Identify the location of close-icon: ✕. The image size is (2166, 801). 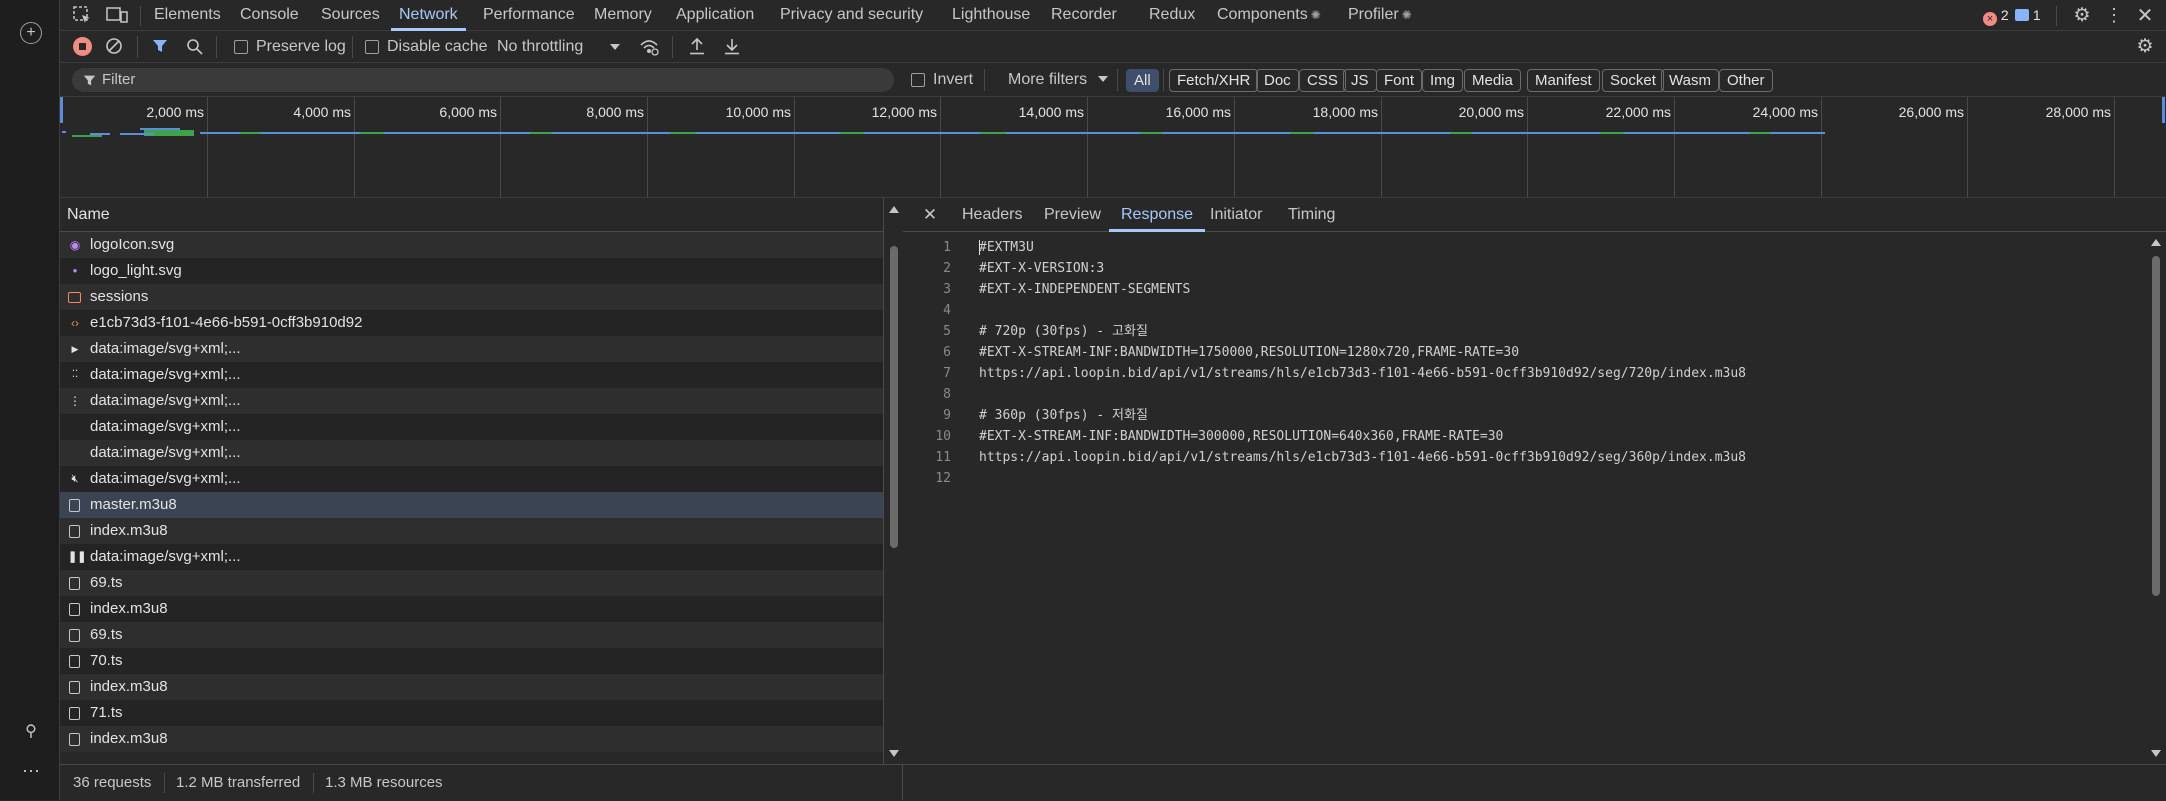
(930, 214).